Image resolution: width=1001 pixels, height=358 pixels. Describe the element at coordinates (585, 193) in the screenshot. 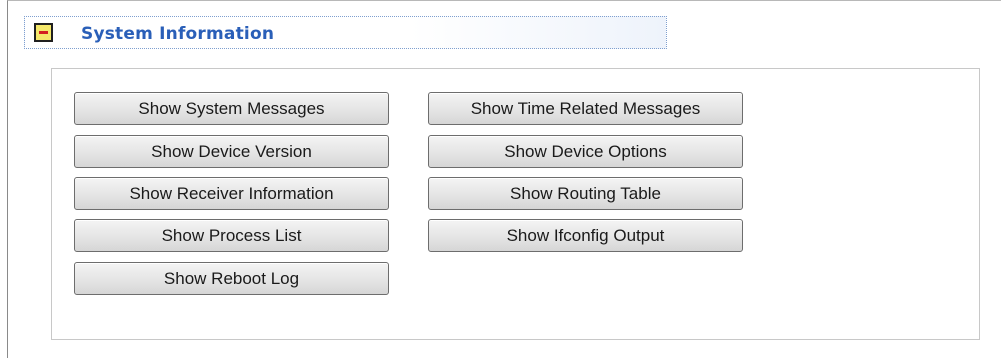

I see `show-routing-table-button: Show Routing Table` at that location.